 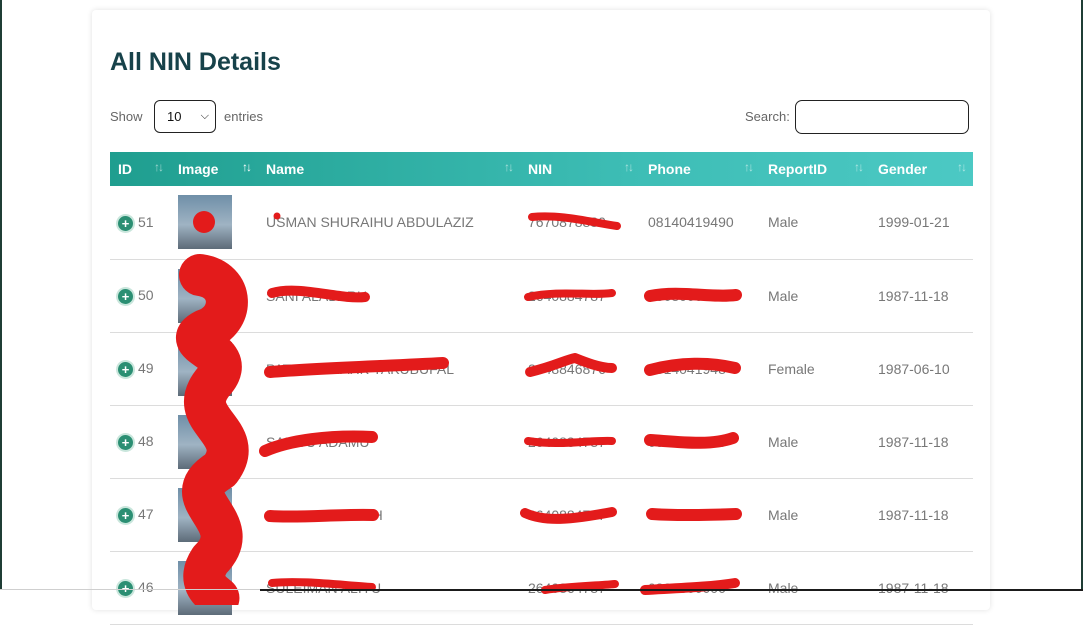 What do you see at coordinates (132, 589) in the screenshot?
I see `window-frame-bottom` at bounding box center [132, 589].